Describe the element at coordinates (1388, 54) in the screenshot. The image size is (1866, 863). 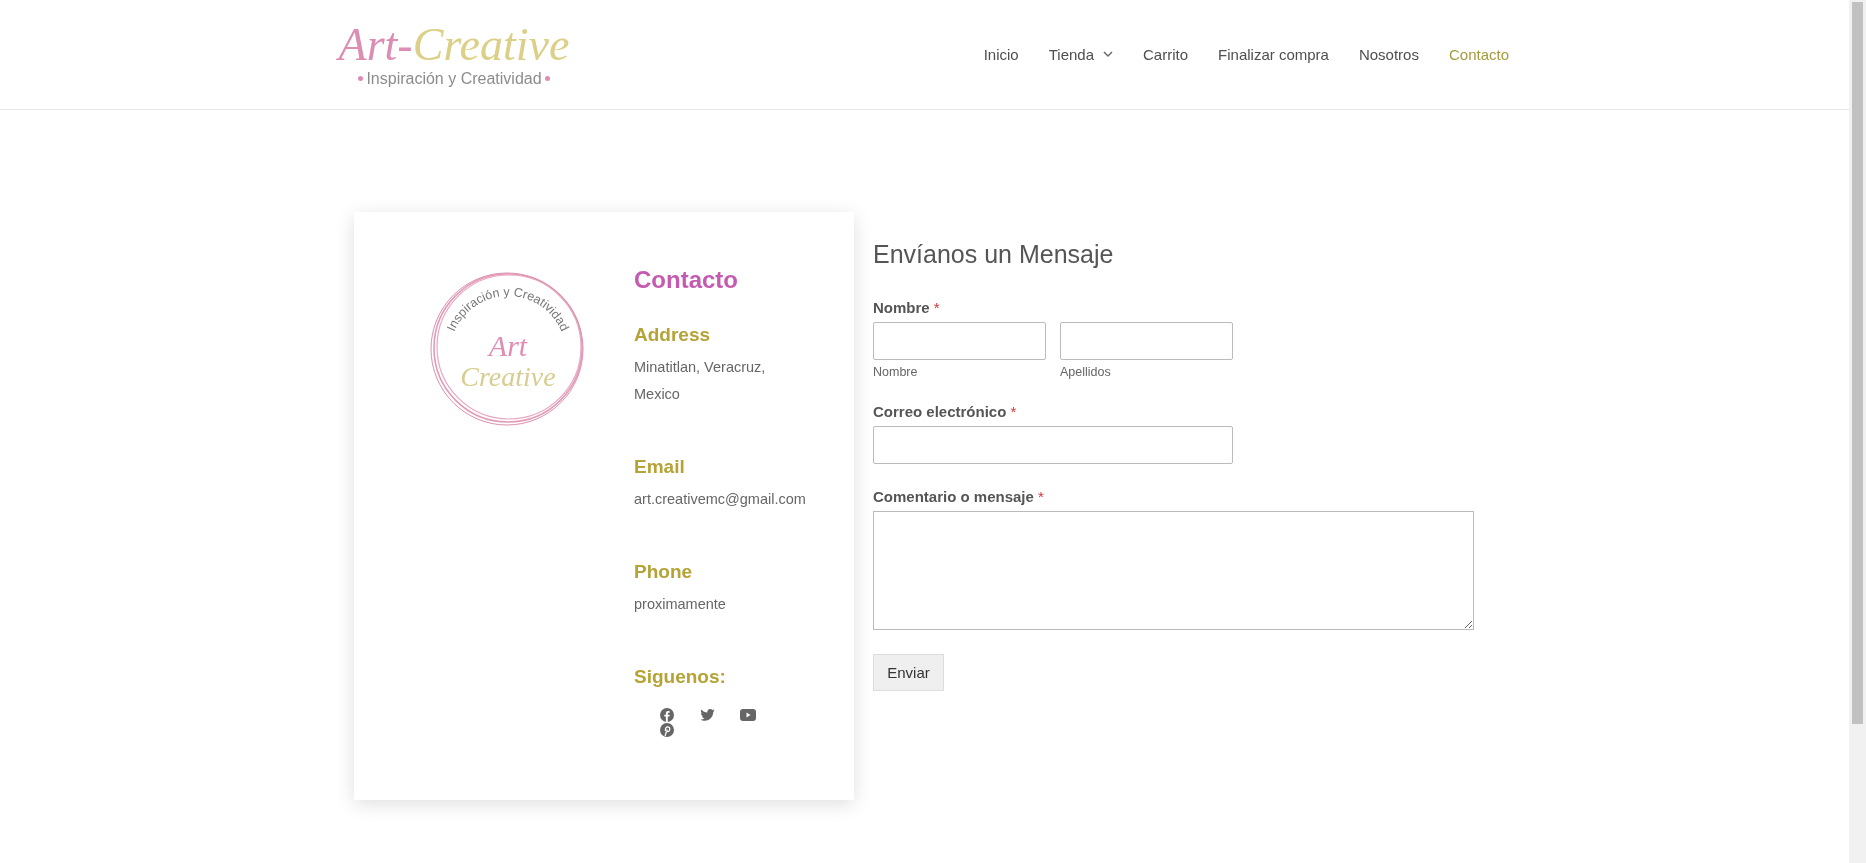
I see `nav-link: Nosotros` at that location.